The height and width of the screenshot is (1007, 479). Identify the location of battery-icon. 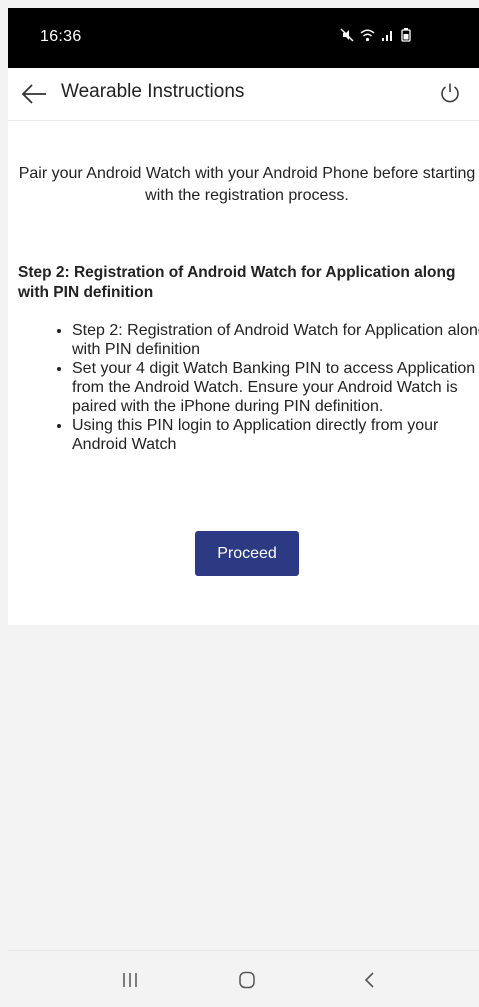
(406, 35).